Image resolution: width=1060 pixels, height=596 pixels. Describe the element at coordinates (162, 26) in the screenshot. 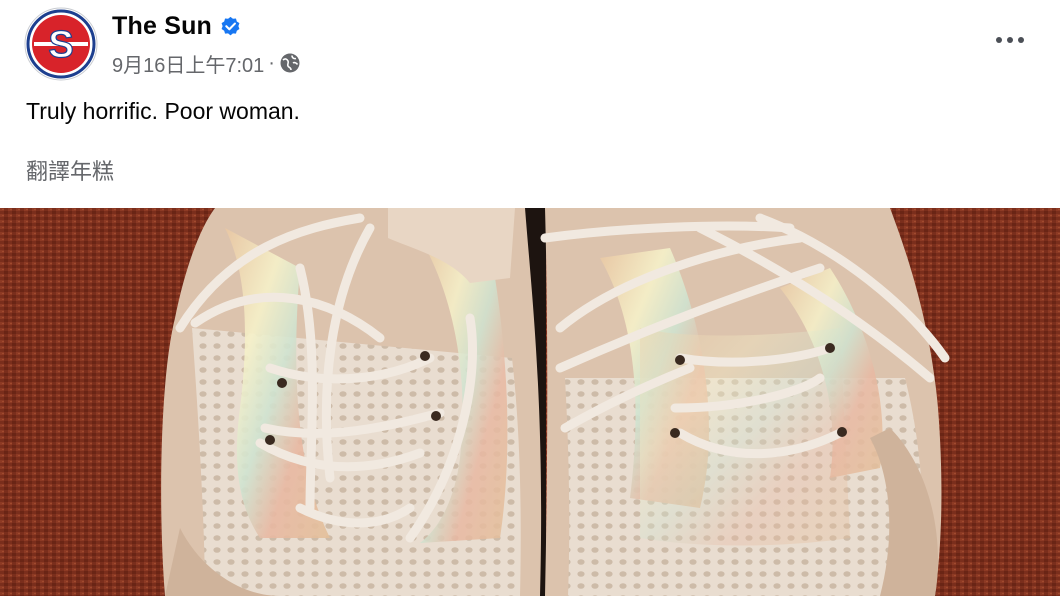

I see `page-name: The Sun` at that location.